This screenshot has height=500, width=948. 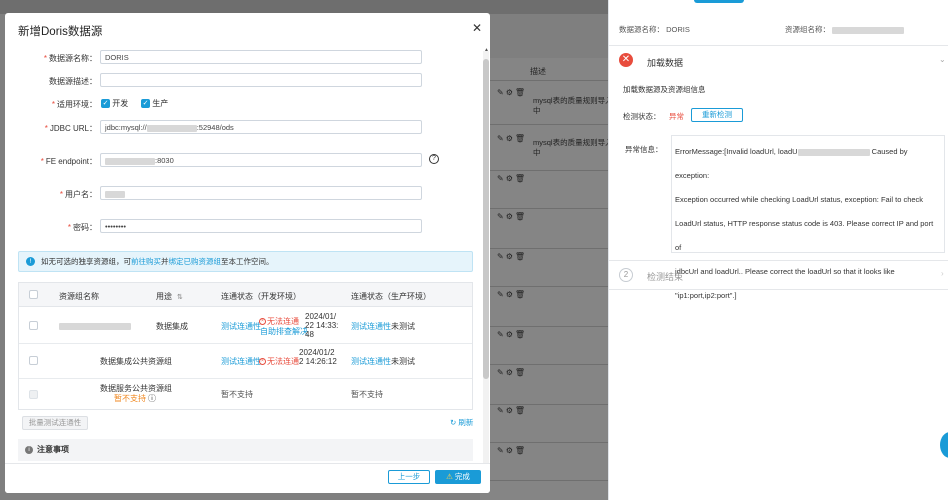 What do you see at coordinates (942, 59) in the screenshot?
I see `chevron-icon: ⌄` at bounding box center [942, 59].